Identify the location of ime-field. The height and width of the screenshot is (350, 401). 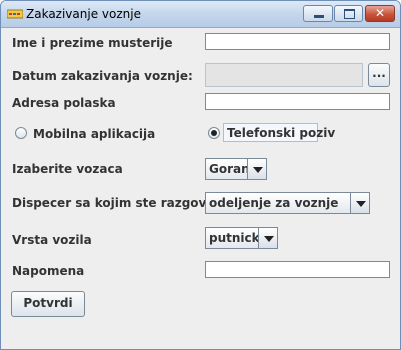
(297, 41).